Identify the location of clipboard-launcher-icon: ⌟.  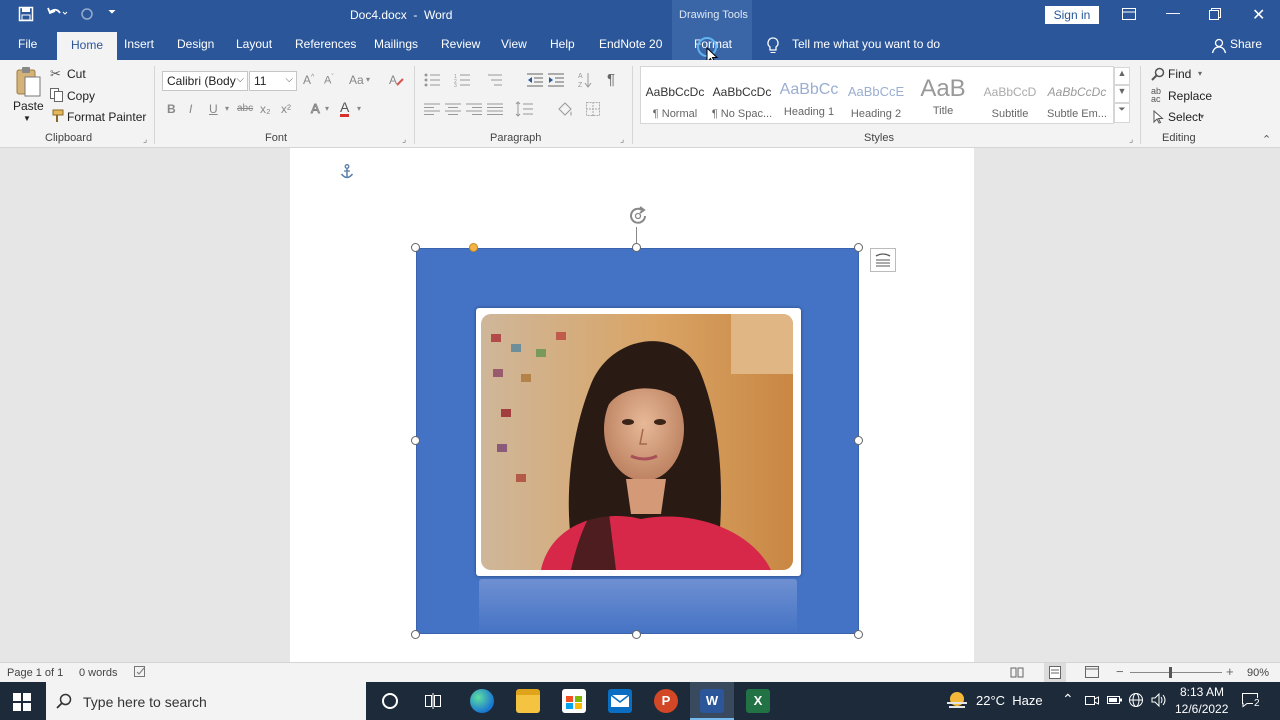
(145, 139).